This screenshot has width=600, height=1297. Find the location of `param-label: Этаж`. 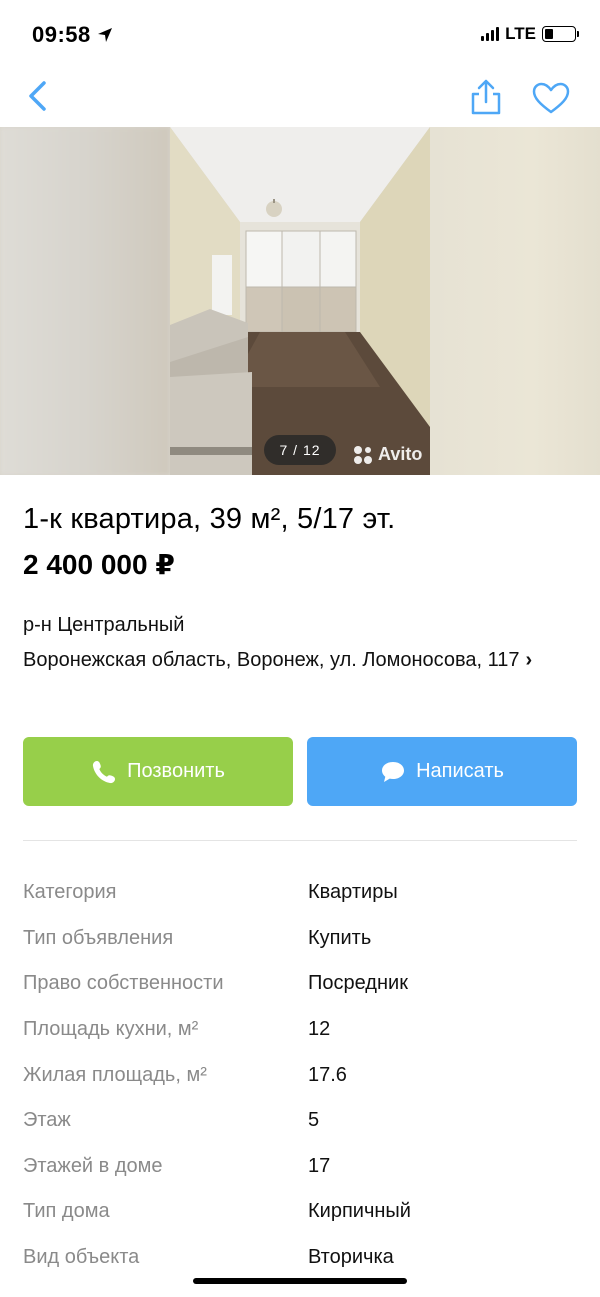

param-label: Этаж is located at coordinates (47, 1120).